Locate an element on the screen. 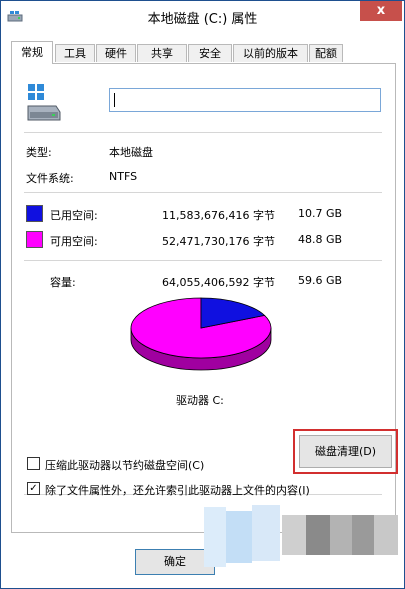 This screenshot has width=405, height=589. tab-bar: 常规 工具 硬件 共享 安全 以前的版本 配额 is located at coordinates (203, 52).